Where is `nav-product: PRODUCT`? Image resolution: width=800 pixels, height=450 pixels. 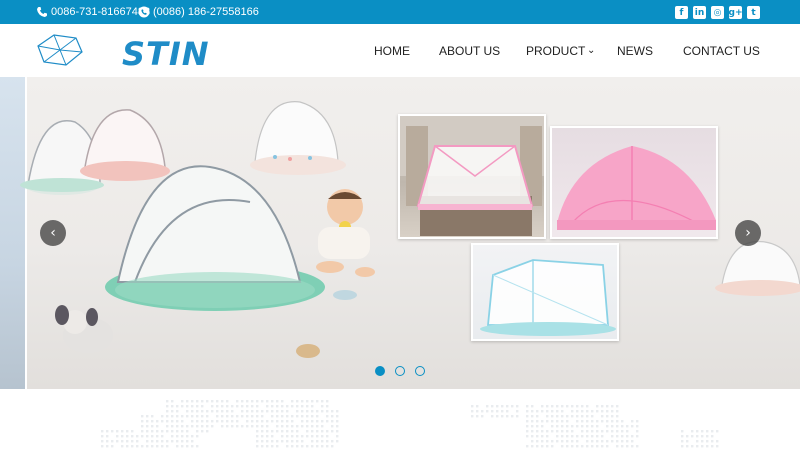
nav-product: PRODUCT is located at coordinates (555, 51).